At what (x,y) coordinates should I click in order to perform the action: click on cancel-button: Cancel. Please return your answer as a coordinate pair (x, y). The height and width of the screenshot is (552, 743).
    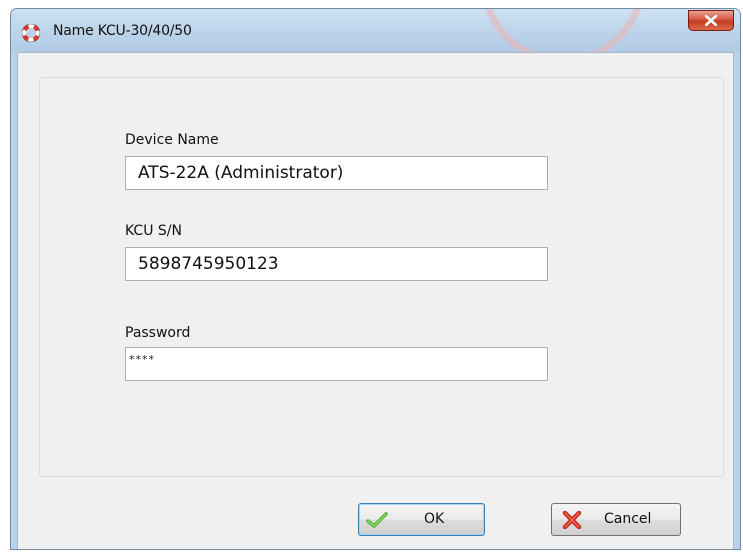
    Looking at the image, I should click on (616, 519).